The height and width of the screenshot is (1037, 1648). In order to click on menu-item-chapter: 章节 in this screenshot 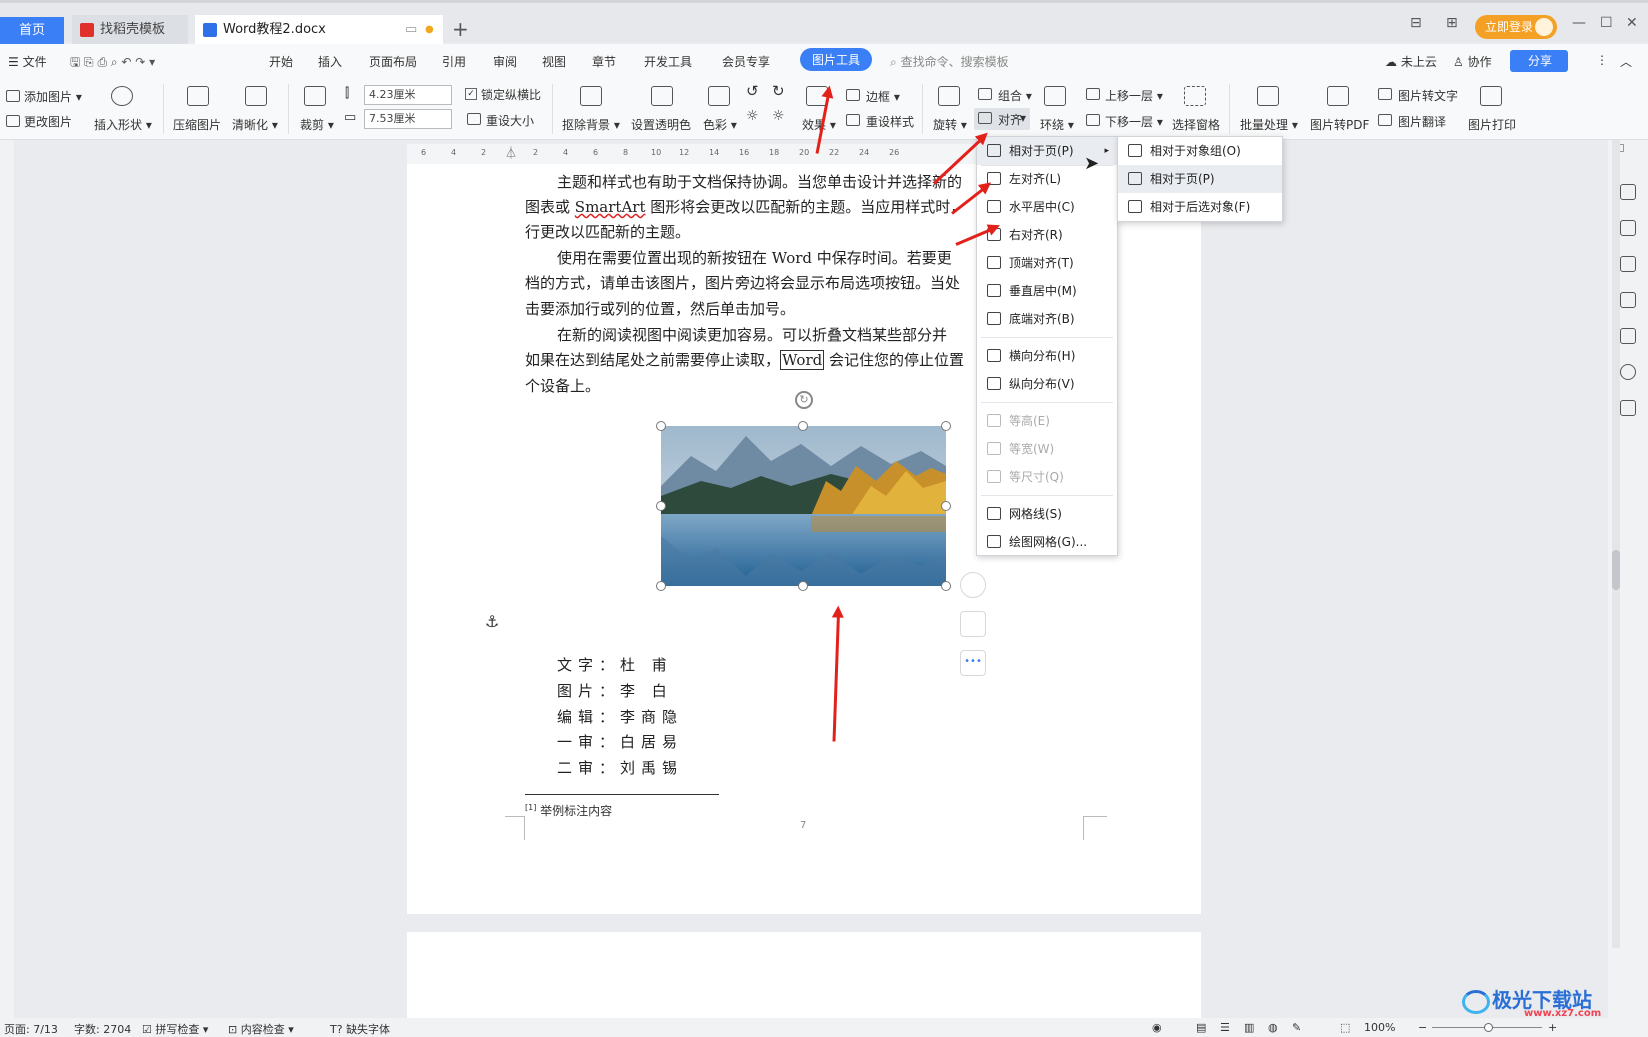, I will do `click(604, 61)`.